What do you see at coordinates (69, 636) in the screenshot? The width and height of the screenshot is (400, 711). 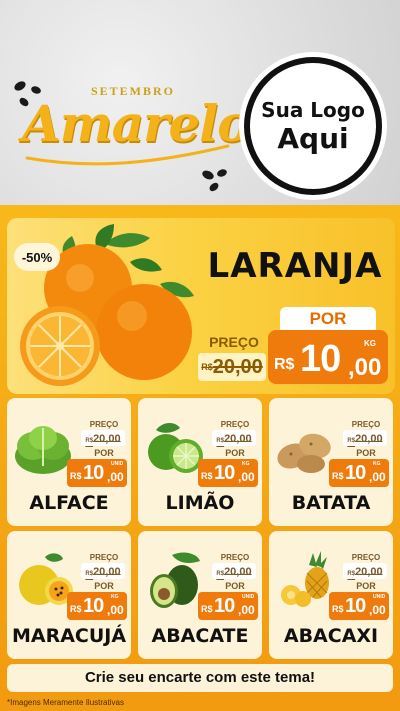 I see `product-name: MARACUJÁ` at bounding box center [69, 636].